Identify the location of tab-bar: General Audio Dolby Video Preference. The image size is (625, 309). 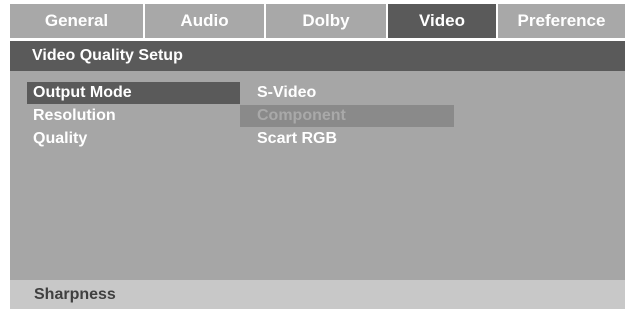
(317, 21).